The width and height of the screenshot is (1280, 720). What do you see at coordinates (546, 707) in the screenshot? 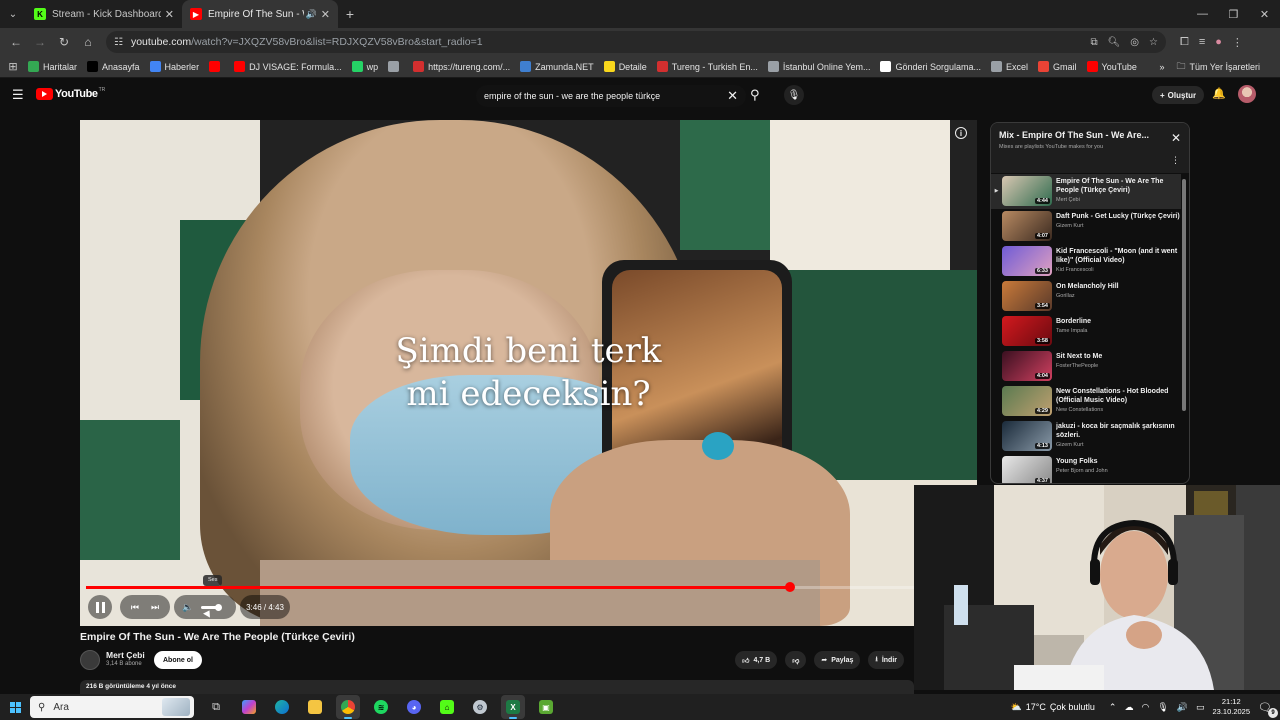
I see `minecraft-icon: ▣` at bounding box center [546, 707].